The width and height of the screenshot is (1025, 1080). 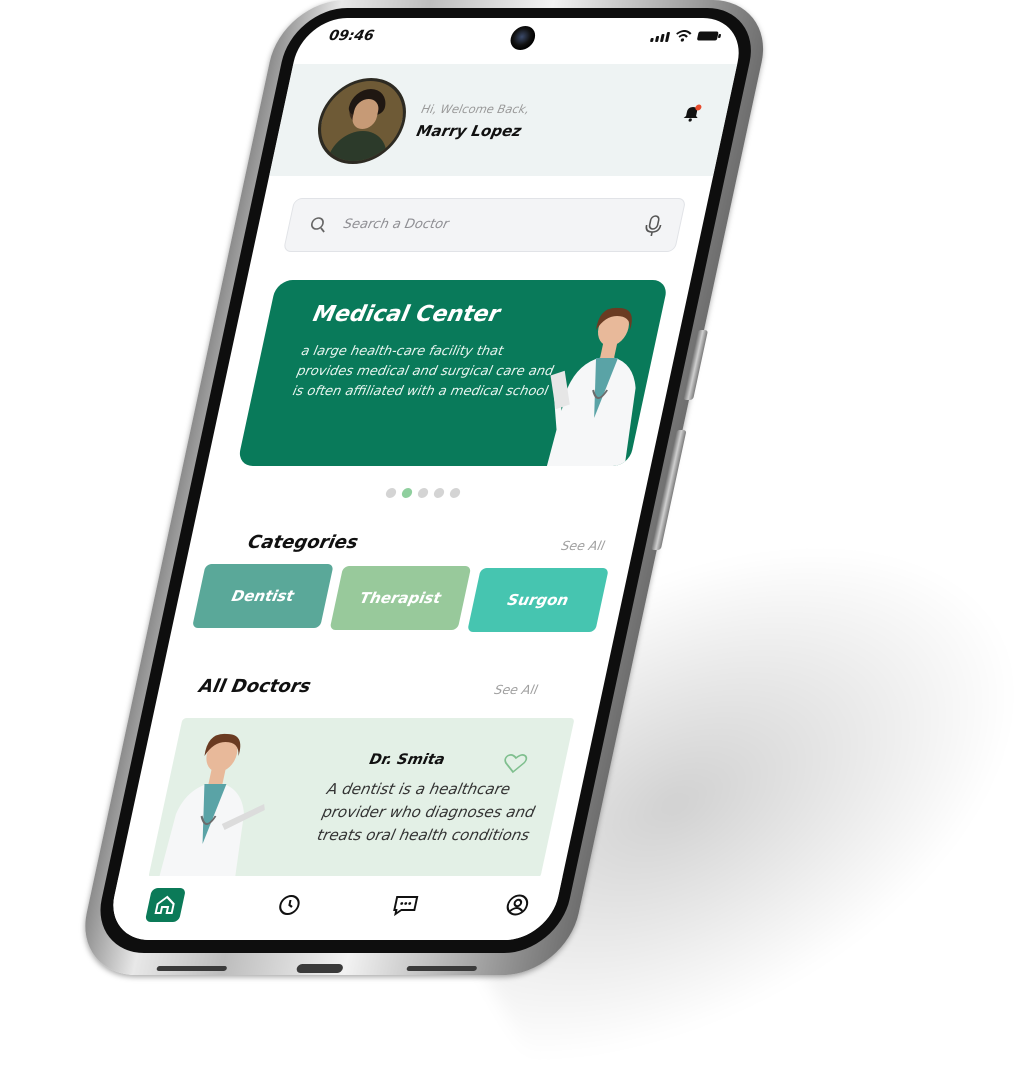 I want to click on avatar, so click(x=362, y=121).